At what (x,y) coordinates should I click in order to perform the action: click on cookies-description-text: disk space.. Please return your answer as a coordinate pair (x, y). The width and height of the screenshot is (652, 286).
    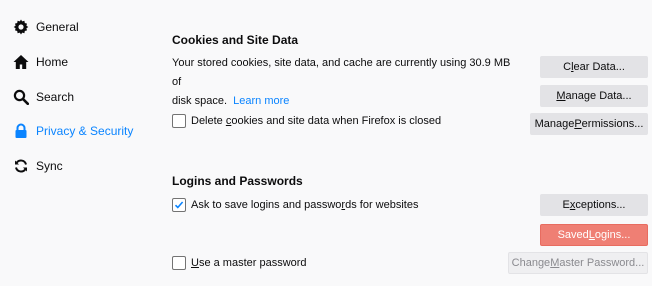
    Looking at the image, I should click on (200, 101).